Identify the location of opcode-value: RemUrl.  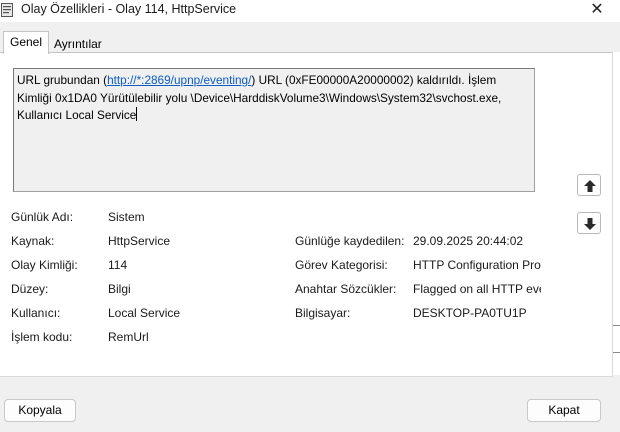
(128, 337).